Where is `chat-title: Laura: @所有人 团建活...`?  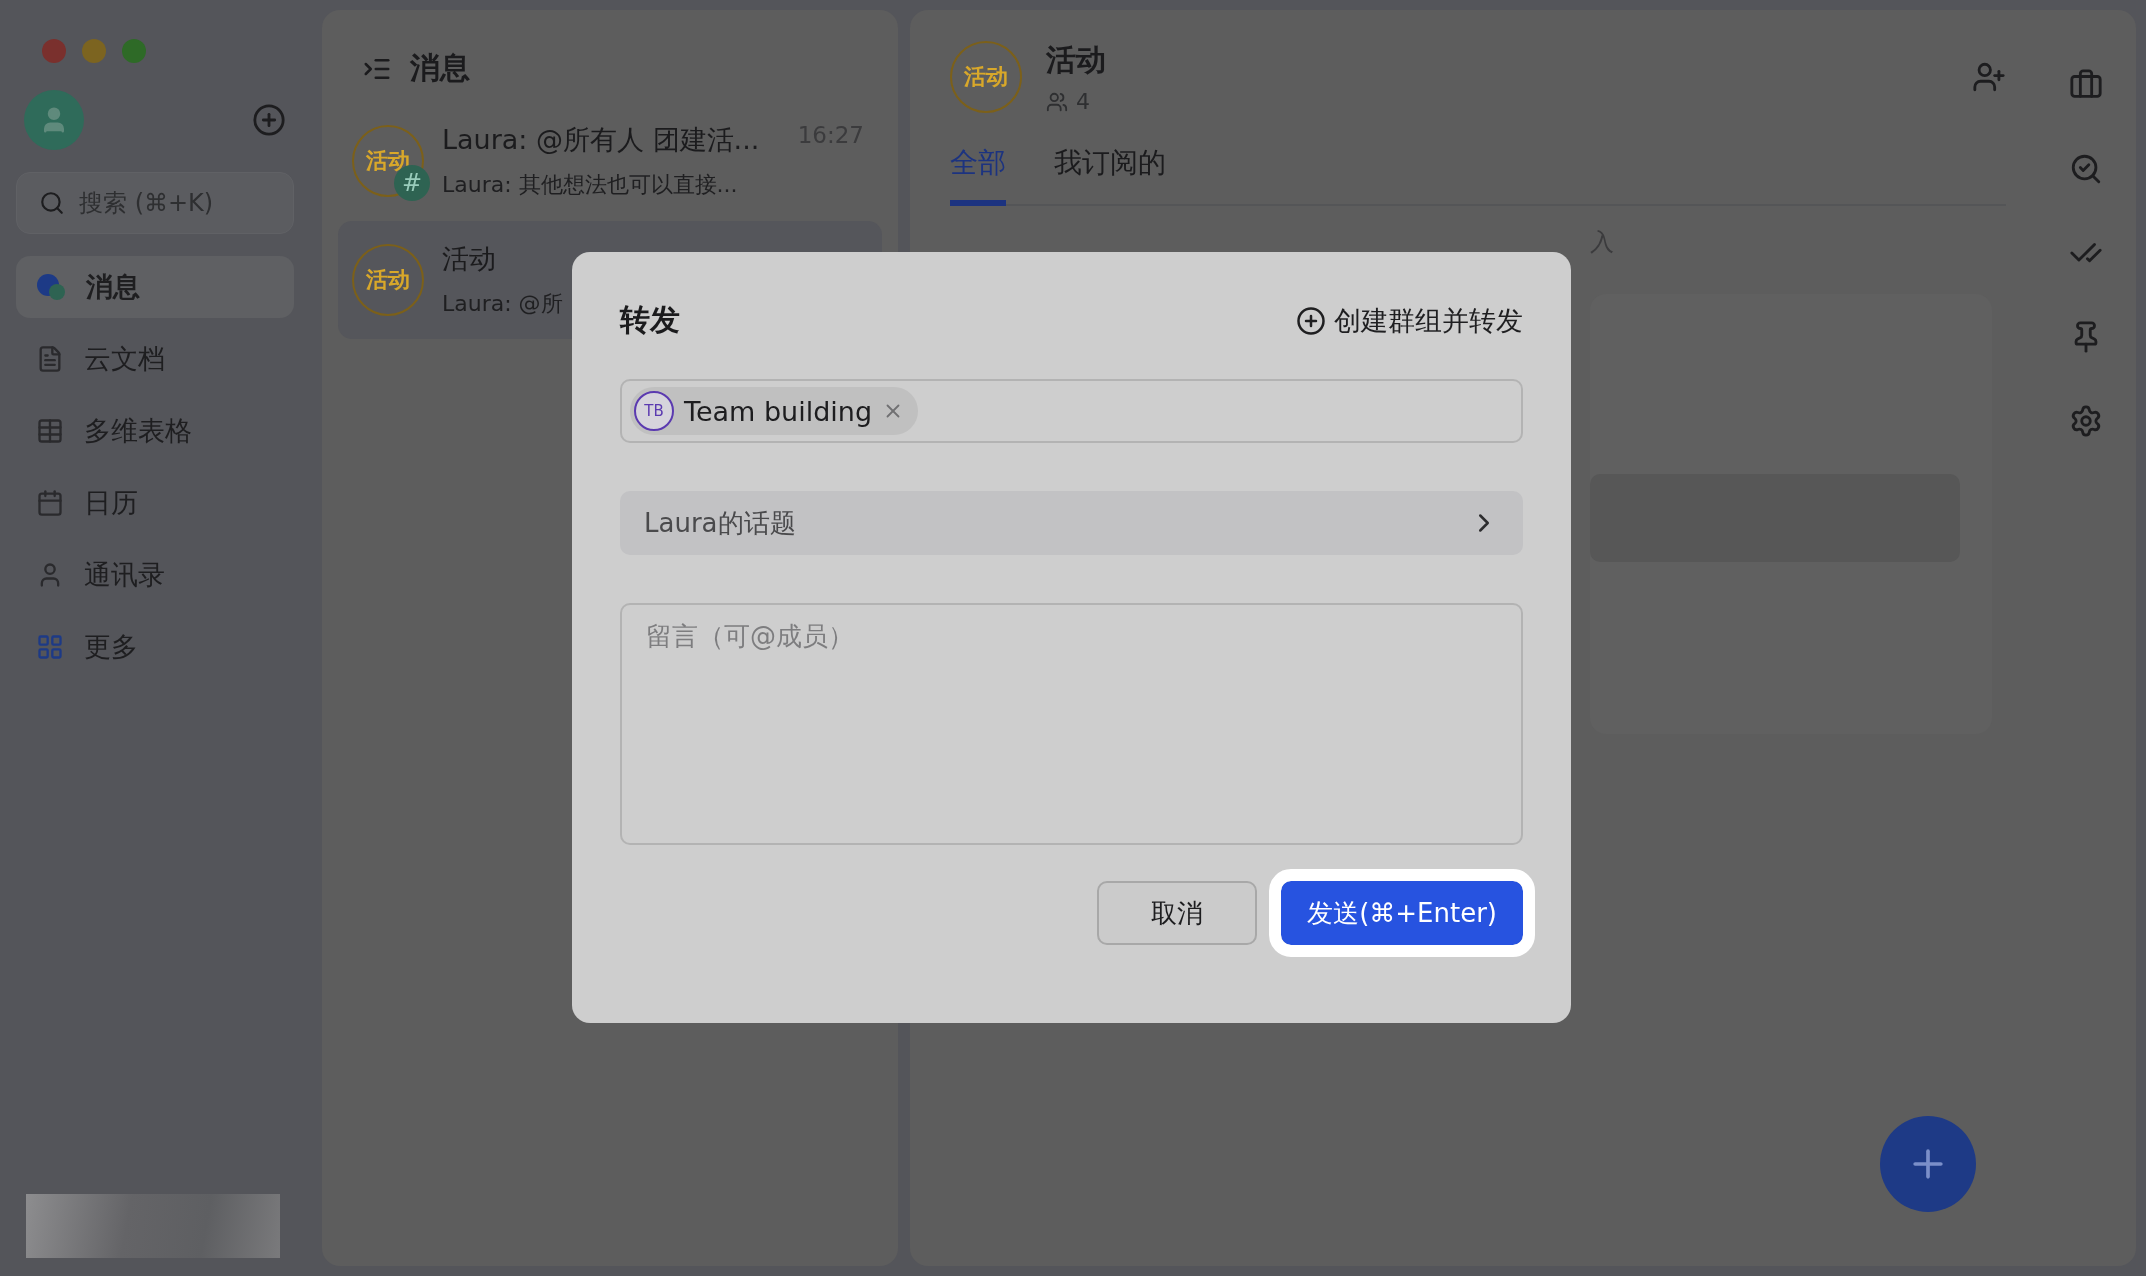 chat-title: Laura: @所有人 团建活... is located at coordinates (601, 140).